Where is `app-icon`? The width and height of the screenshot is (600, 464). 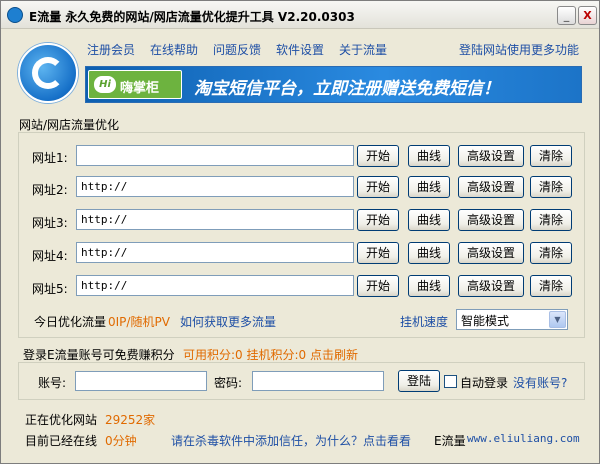 app-icon is located at coordinates (15, 15).